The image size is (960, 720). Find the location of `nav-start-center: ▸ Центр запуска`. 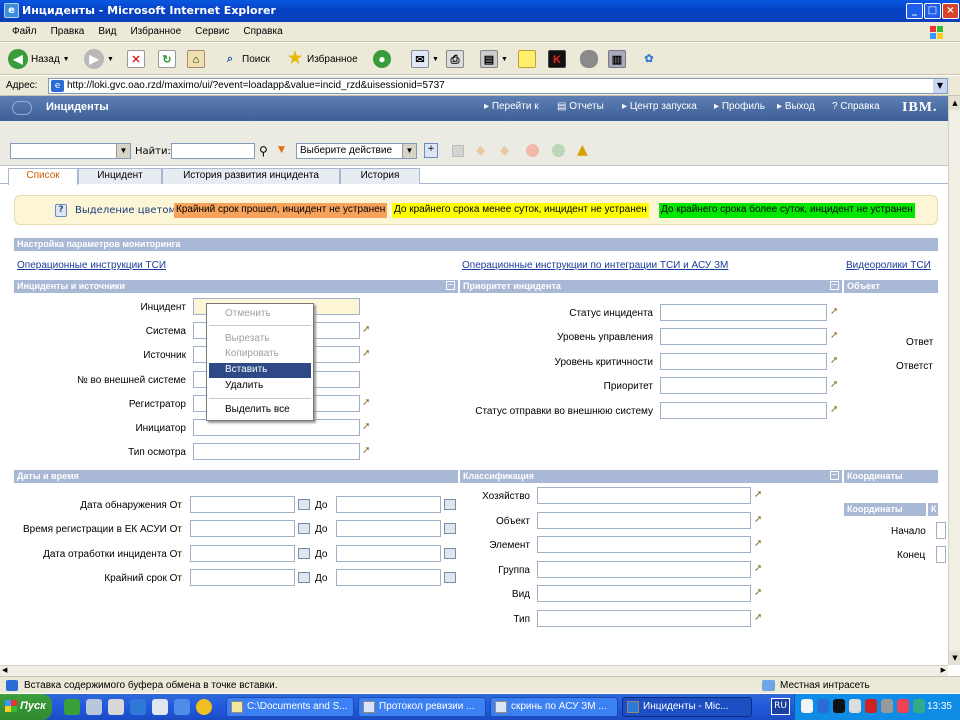

nav-start-center: ▸ Центр запуска is located at coordinates (659, 106).